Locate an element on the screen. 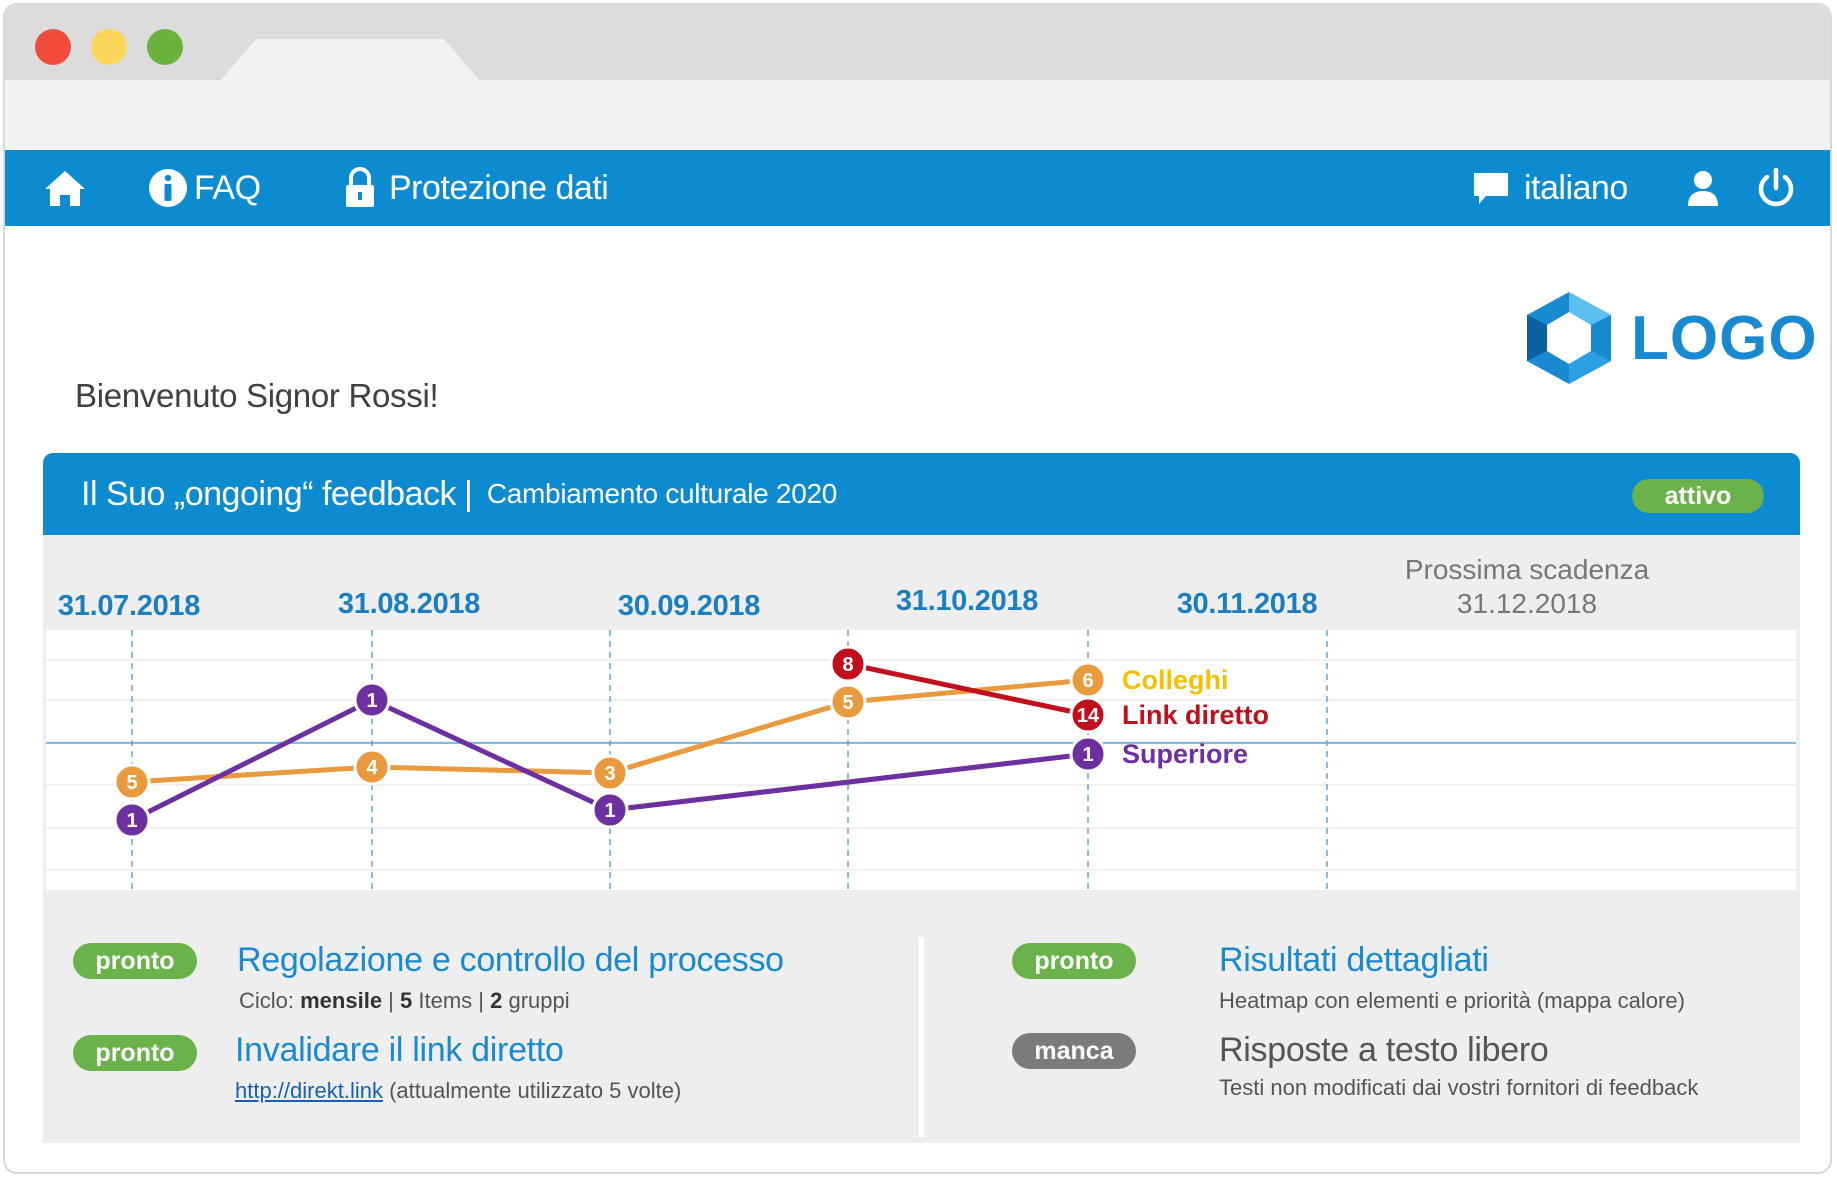  timeline-date-1: 31.07.2018 is located at coordinates (129, 606).